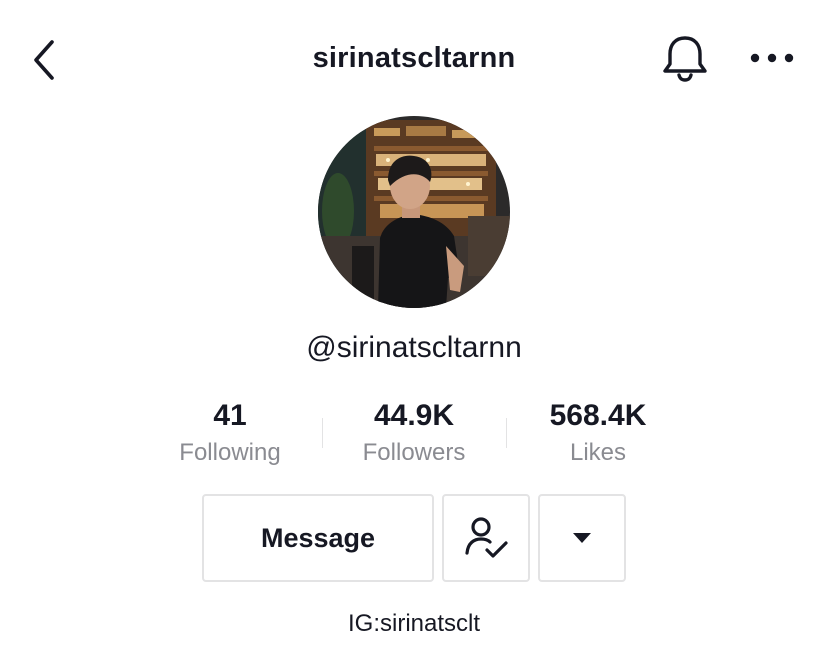 The width and height of the screenshot is (828, 655). I want to click on avatar, so click(414, 212).